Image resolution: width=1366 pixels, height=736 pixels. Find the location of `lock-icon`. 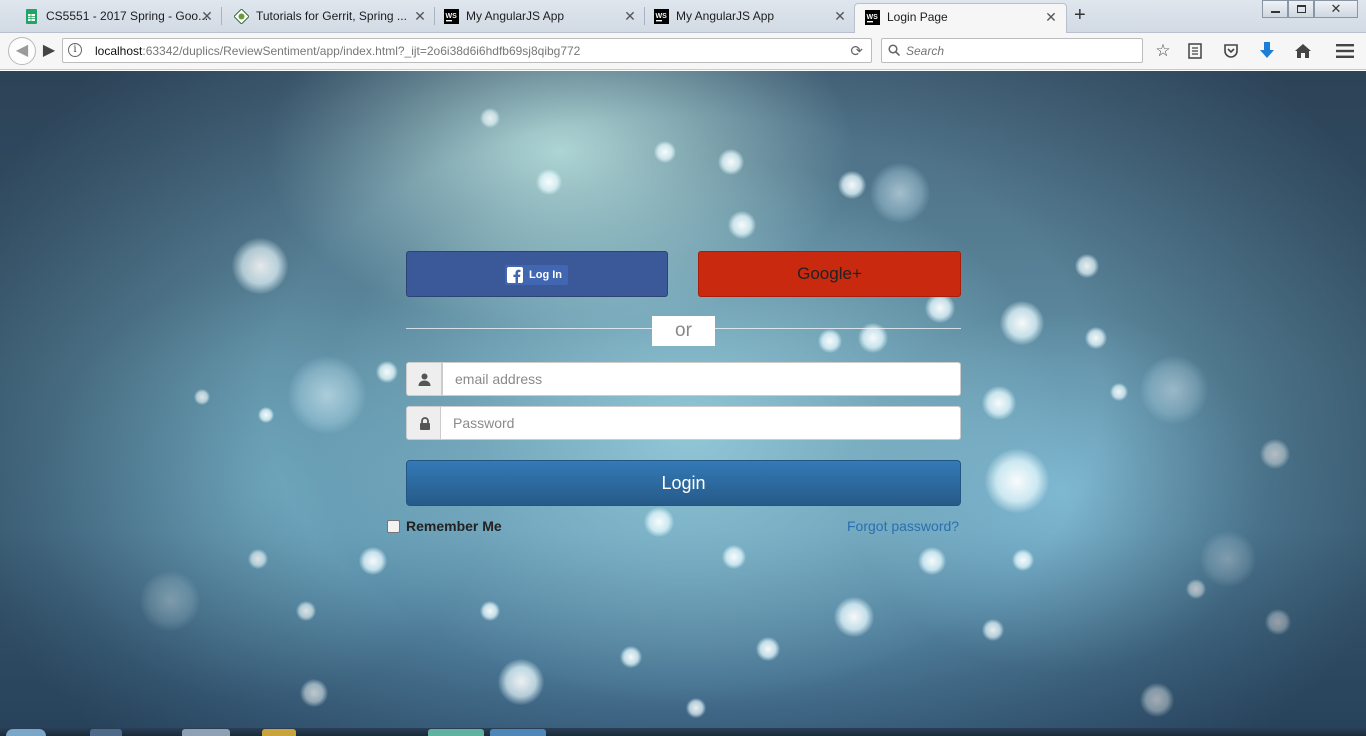

lock-icon is located at coordinates (425, 423).